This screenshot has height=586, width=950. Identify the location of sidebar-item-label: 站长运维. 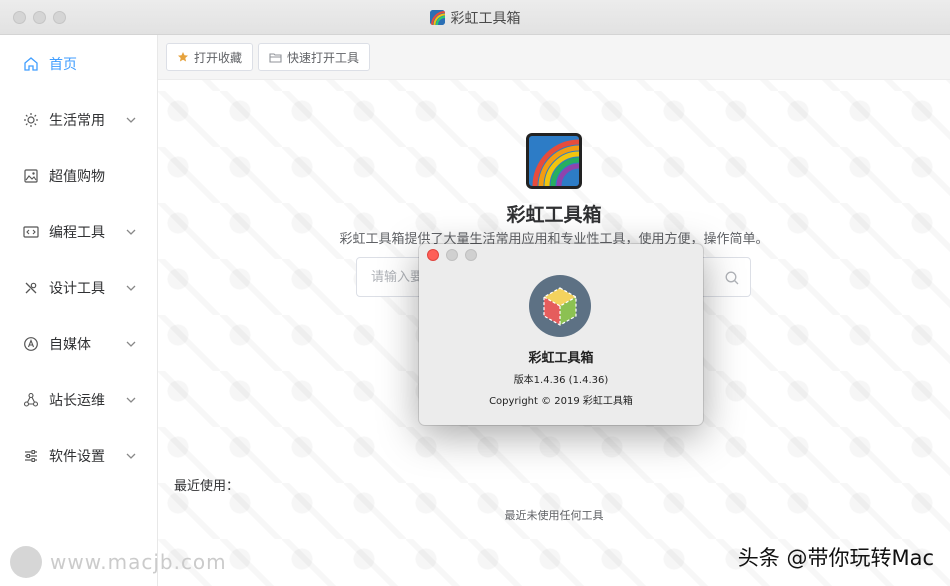
(77, 401).